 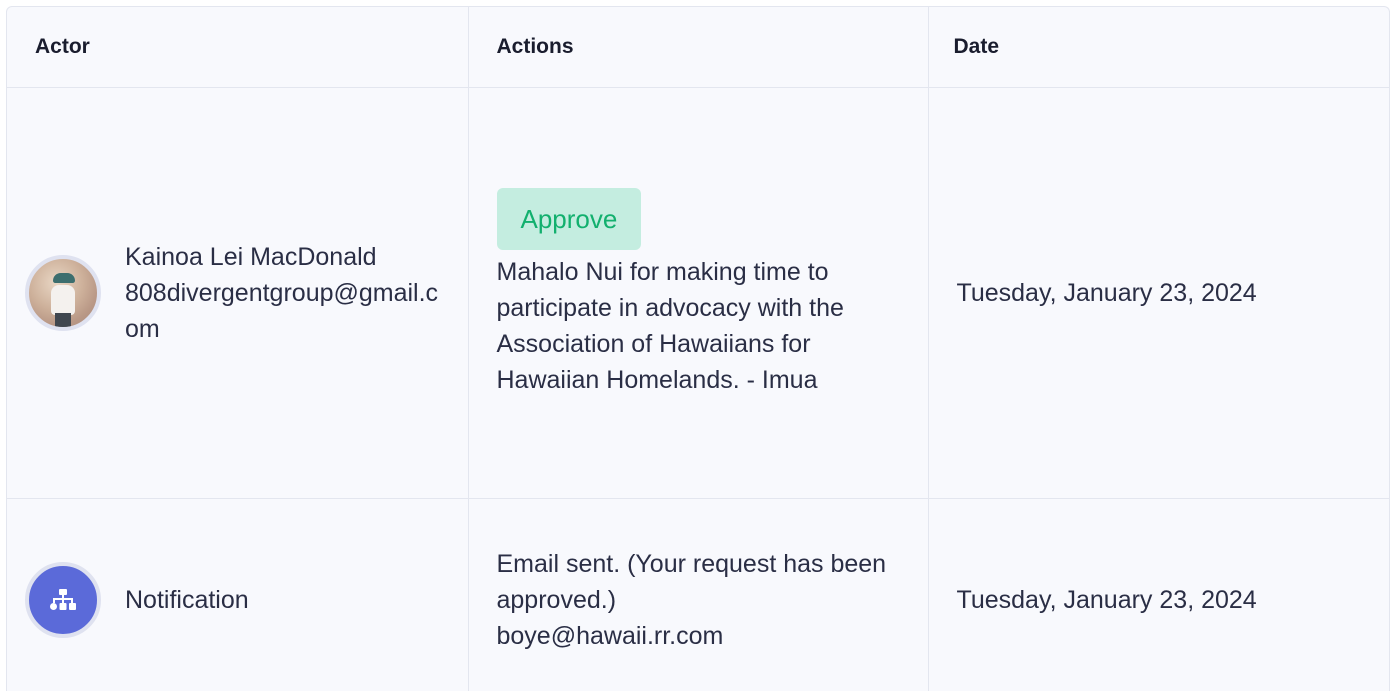 What do you see at coordinates (238, 47) in the screenshot?
I see `column-header-actor: Actor` at bounding box center [238, 47].